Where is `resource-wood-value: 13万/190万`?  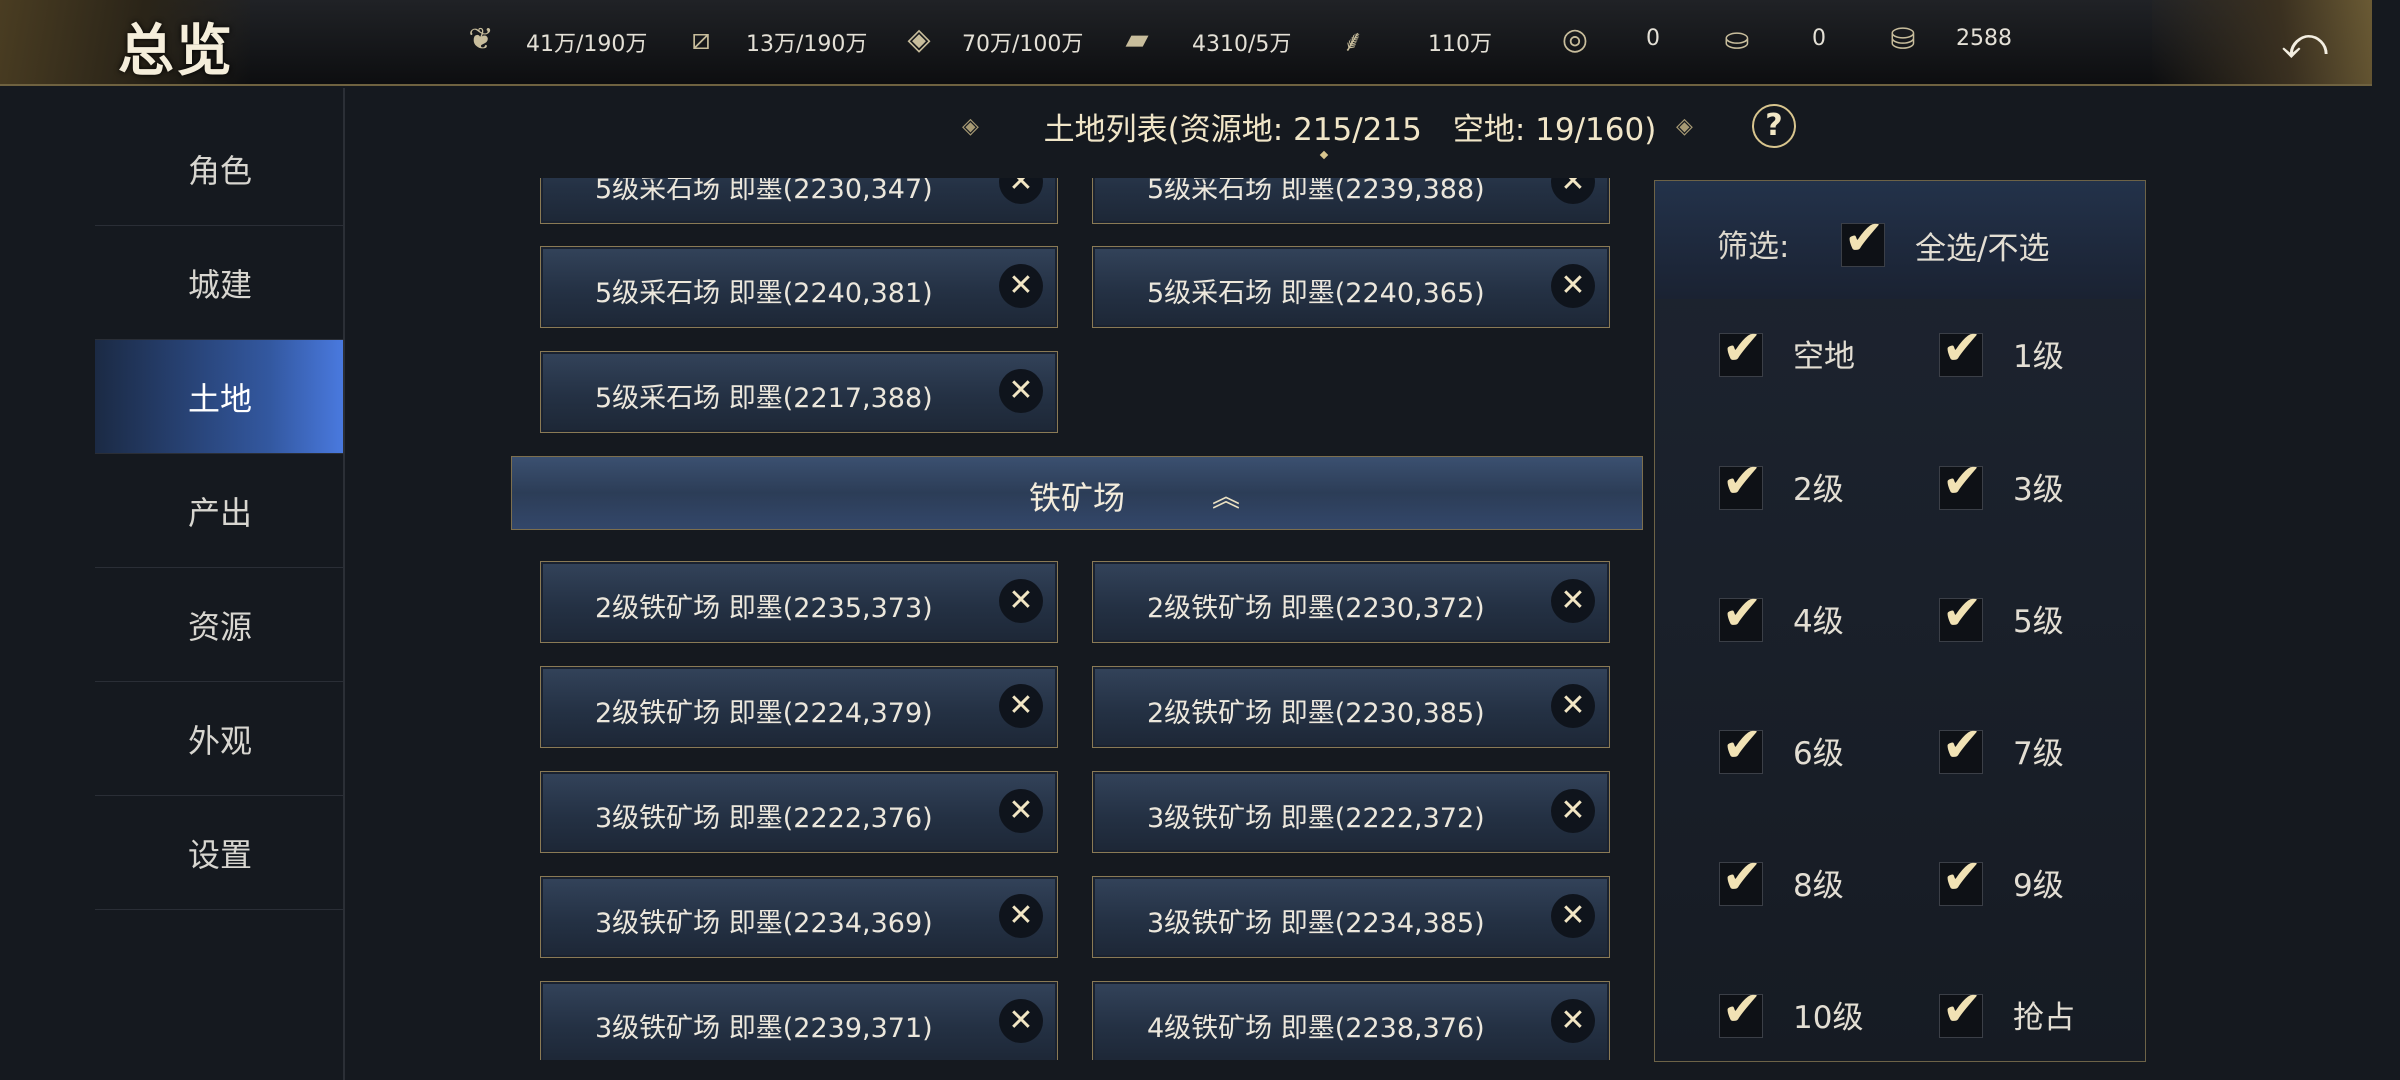 resource-wood-value: 13万/190万 is located at coordinates (807, 44).